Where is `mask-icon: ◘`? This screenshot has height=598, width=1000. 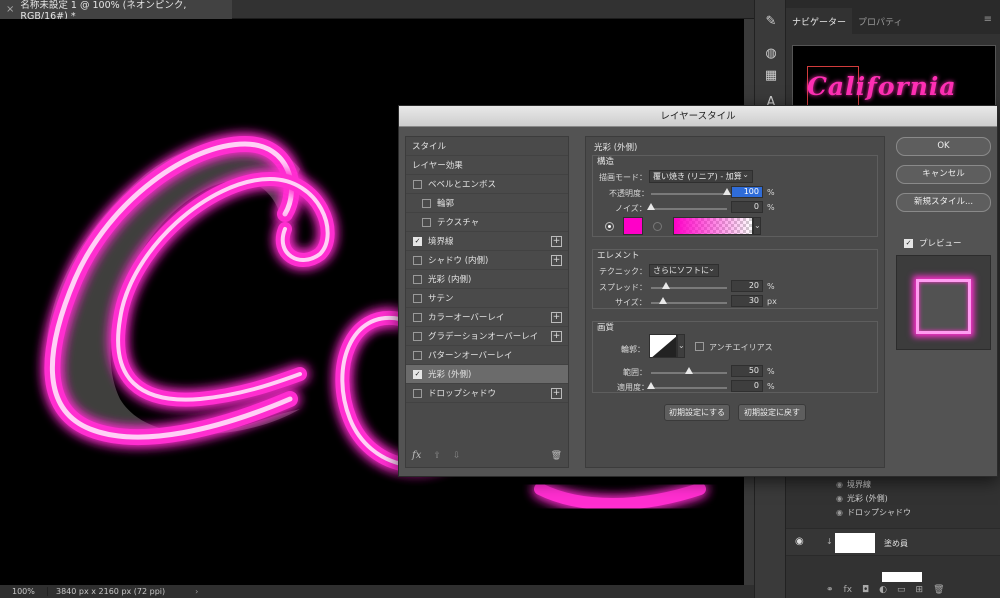
mask-icon: ◘ is located at coordinates (865, 590).